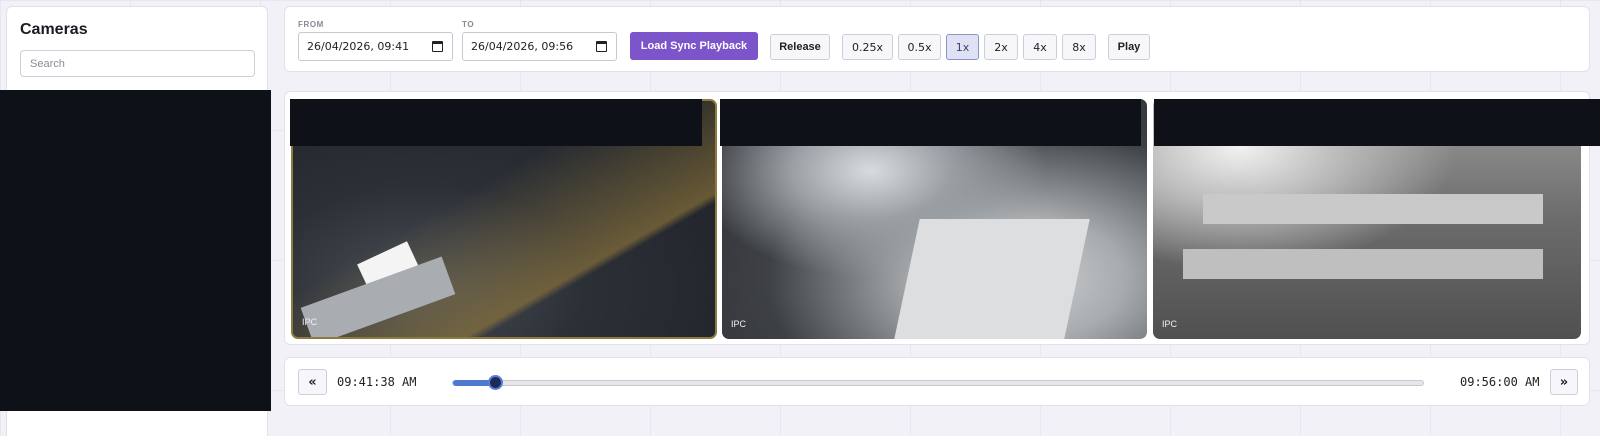  Describe the element at coordinates (312, 382) in the screenshot. I see `step-back-button: «` at that location.